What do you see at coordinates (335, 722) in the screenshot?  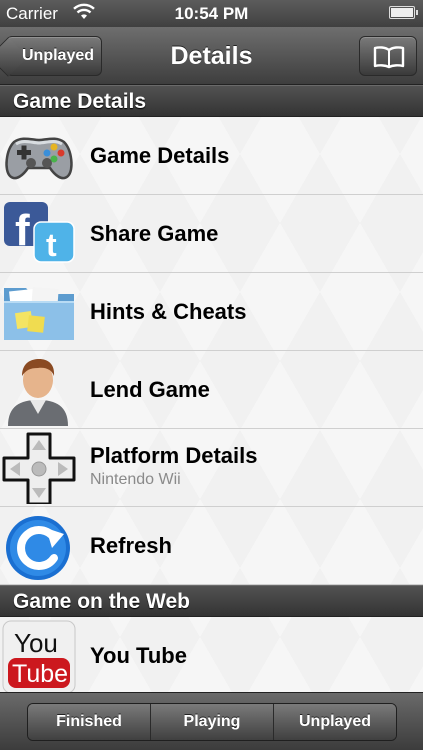 I see `segment-unplayed: Unplayed` at bounding box center [335, 722].